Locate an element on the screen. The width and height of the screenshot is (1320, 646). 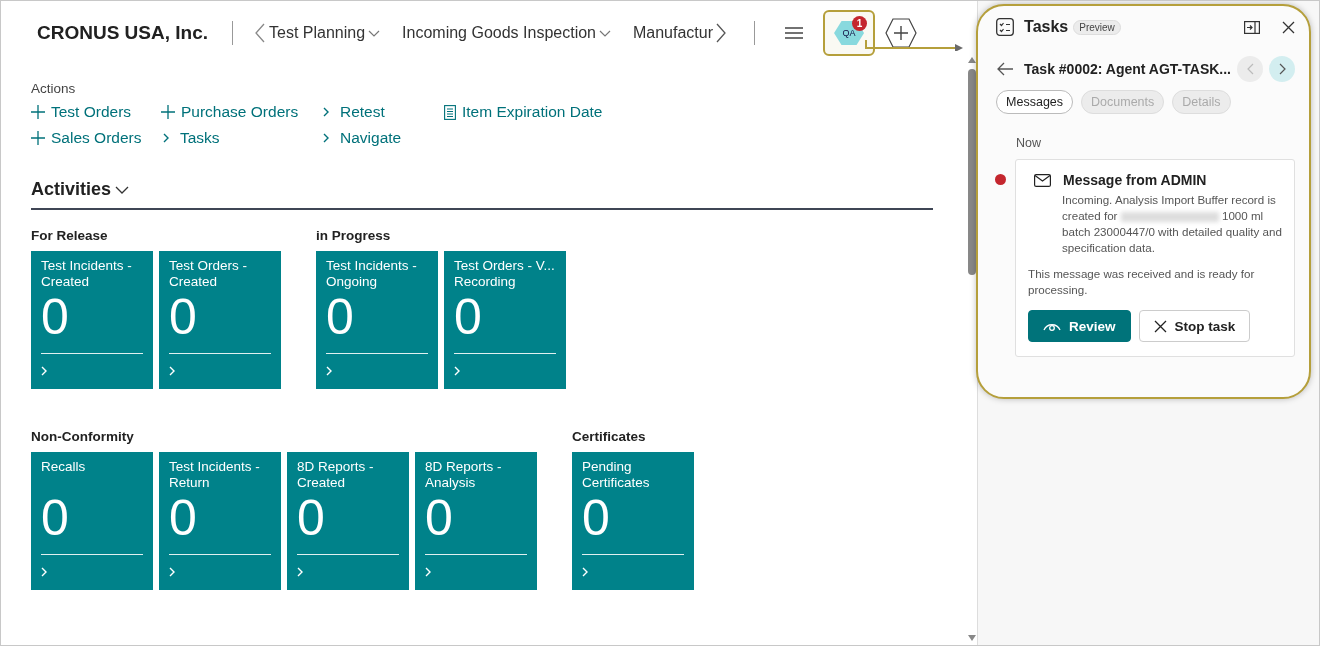
group-title: Non-Conformity is located at coordinates (83, 436).